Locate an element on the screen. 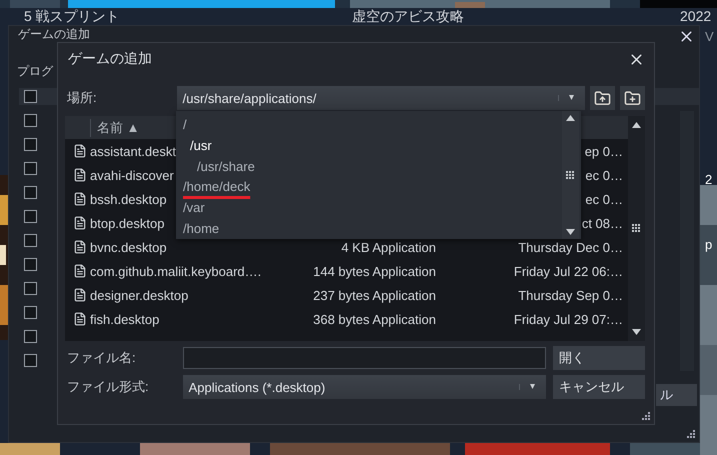 The height and width of the screenshot is (455, 717). path-option: / is located at coordinates (369, 124).